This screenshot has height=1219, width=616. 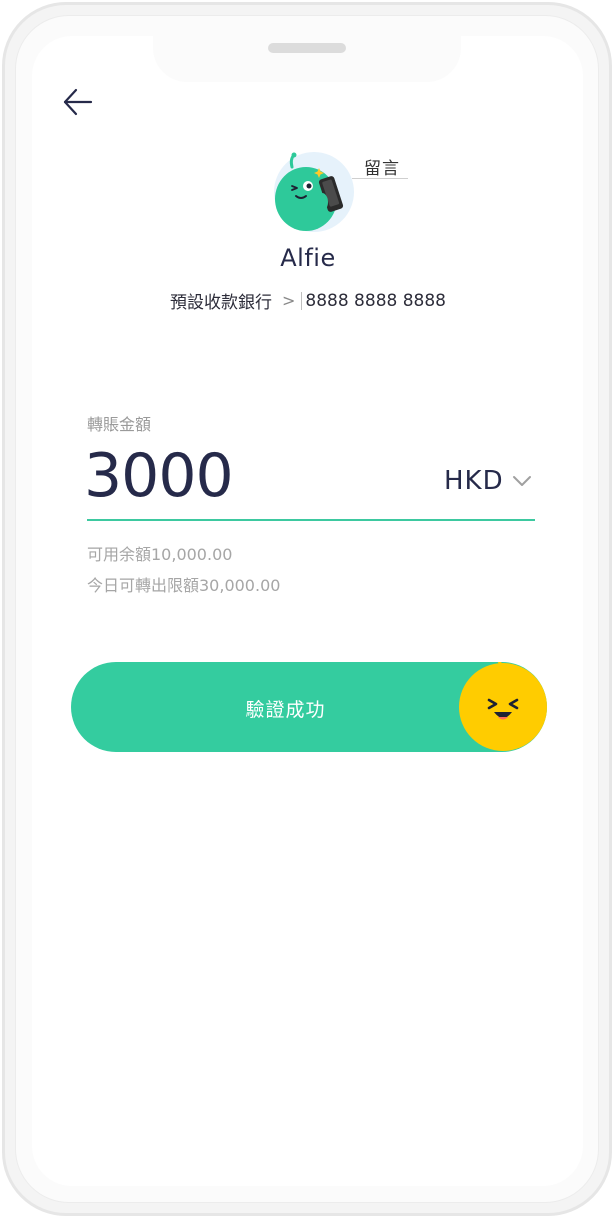 I want to click on arrow-left-icon, so click(x=78, y=102).